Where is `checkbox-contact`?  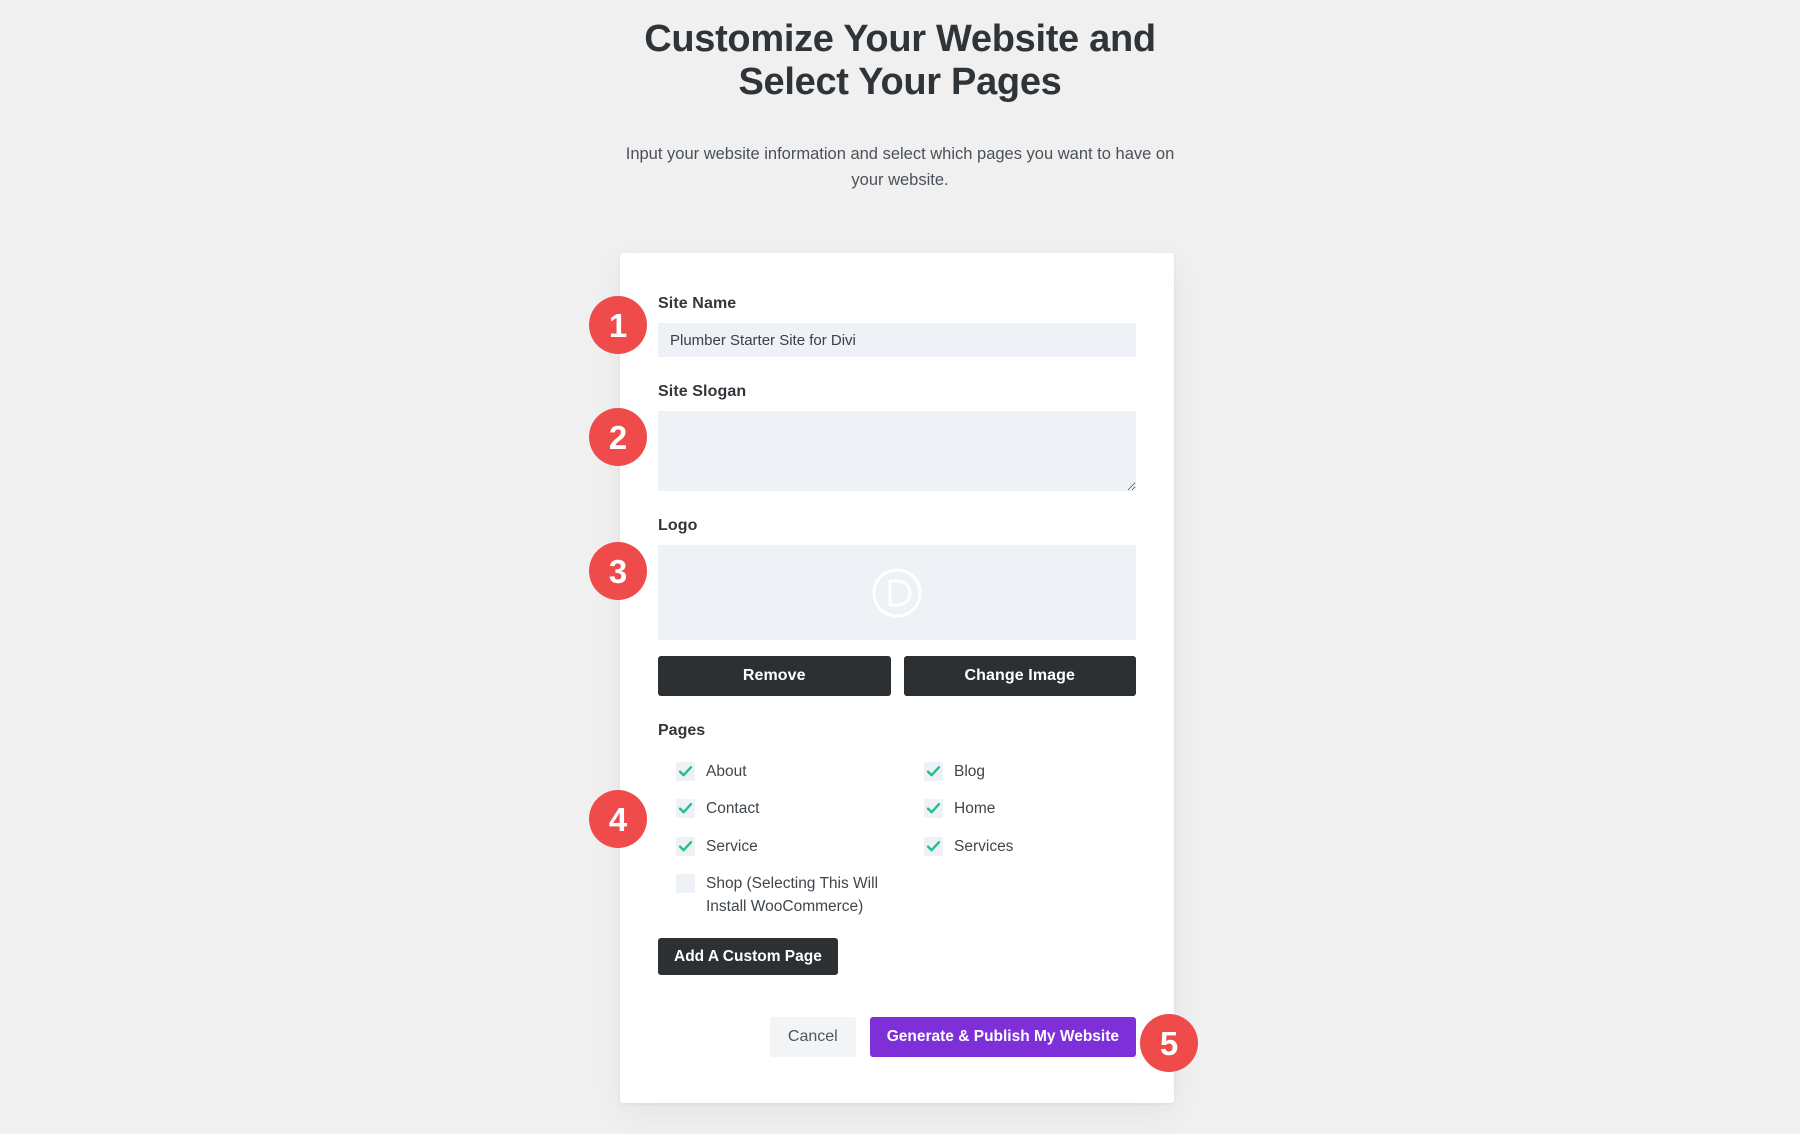
checkbox-contact is located at coordinates (685, 809).